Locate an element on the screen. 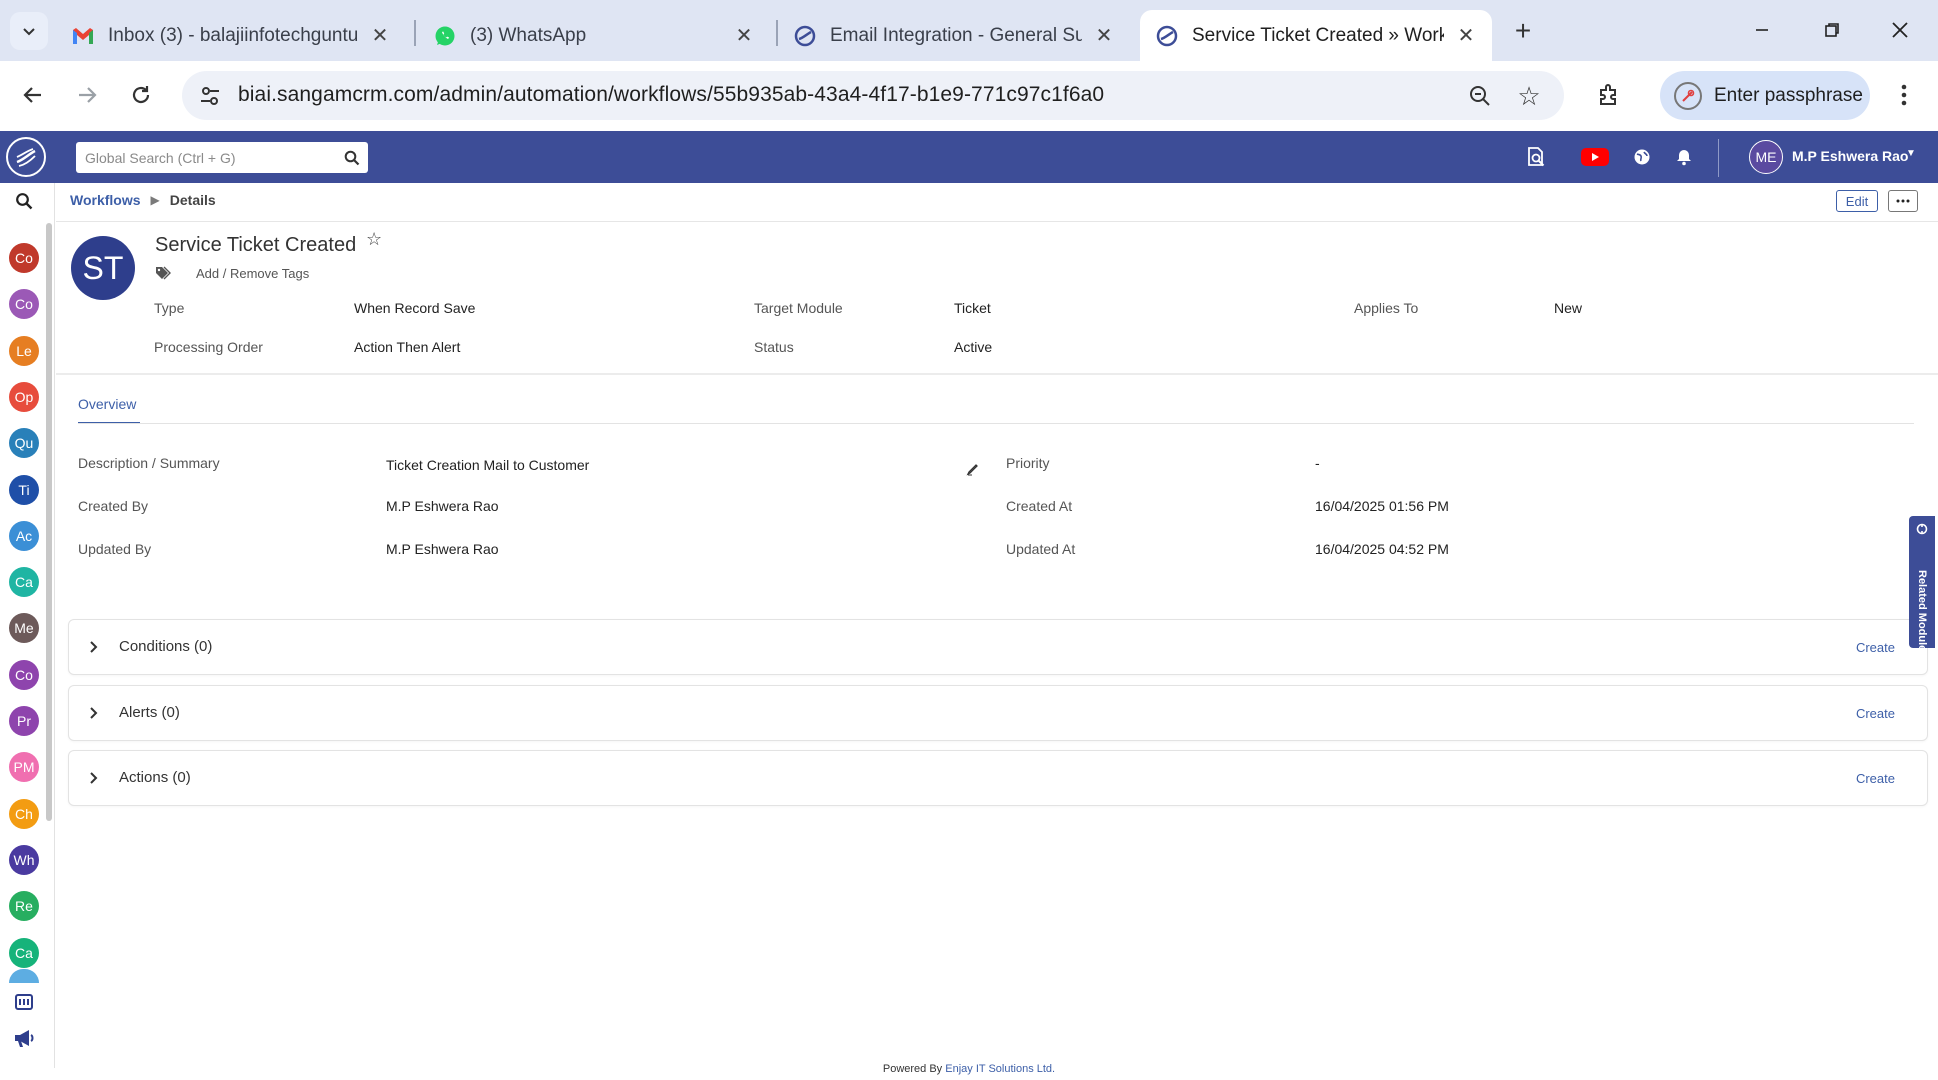 The width and height of the screenshot is (1938, 1080). breadcrumb: Workflows ▶ Details is located at coordinates (143, 200).